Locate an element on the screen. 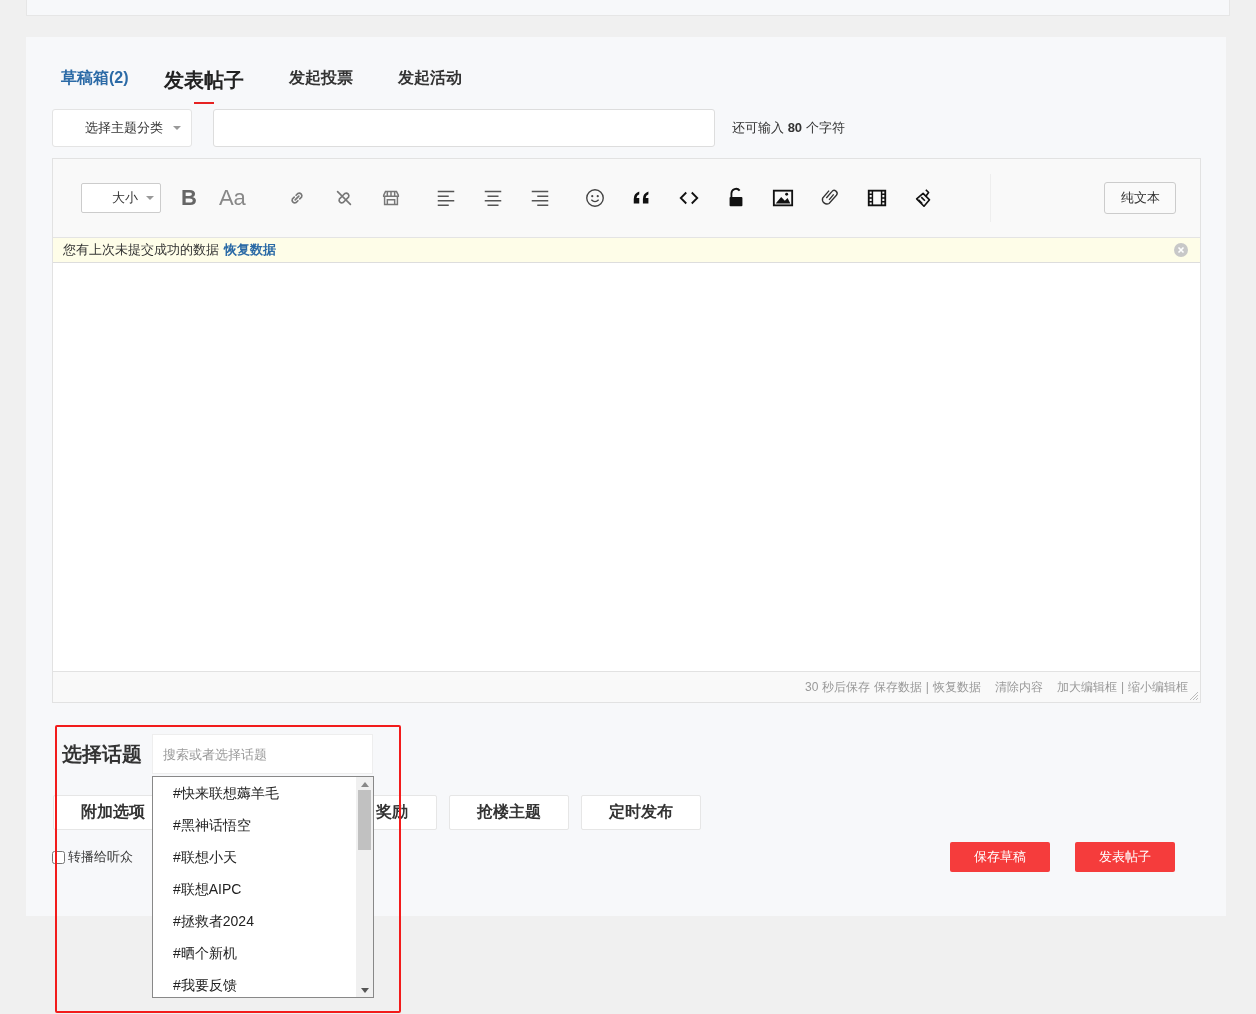  topic-option: #晒个新机 is located at coordinates (264, 953).